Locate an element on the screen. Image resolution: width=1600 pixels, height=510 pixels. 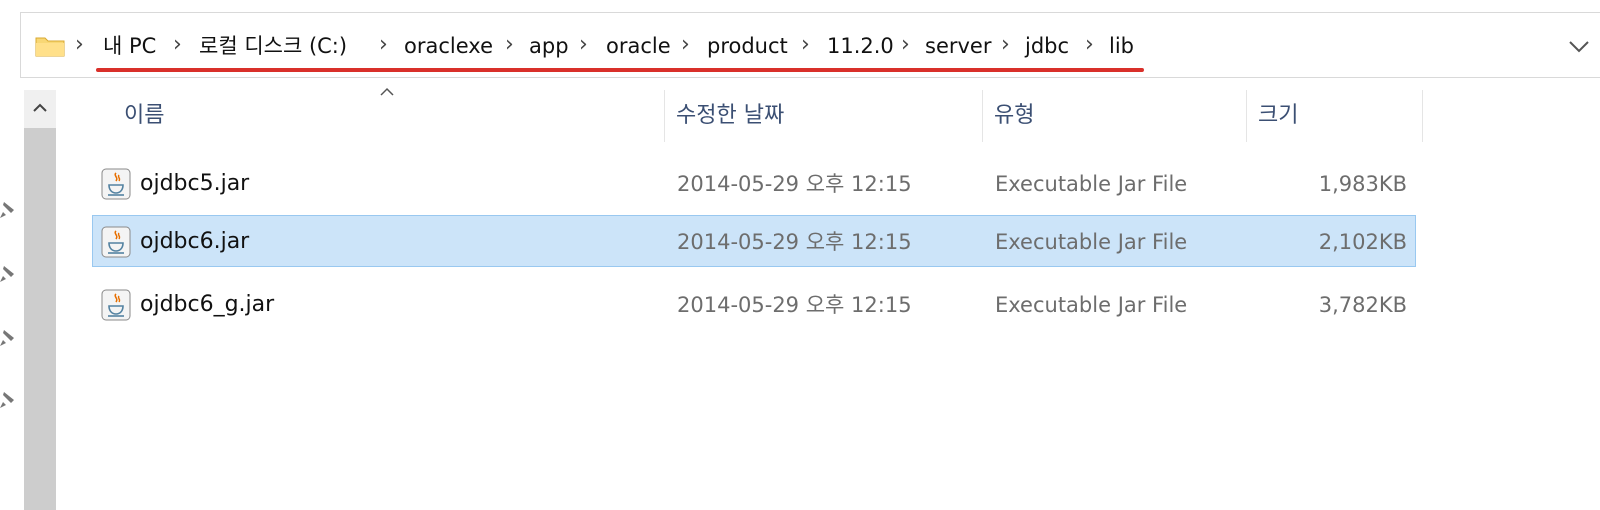
chevron-down-icon is located at coordinates (1579, 46).